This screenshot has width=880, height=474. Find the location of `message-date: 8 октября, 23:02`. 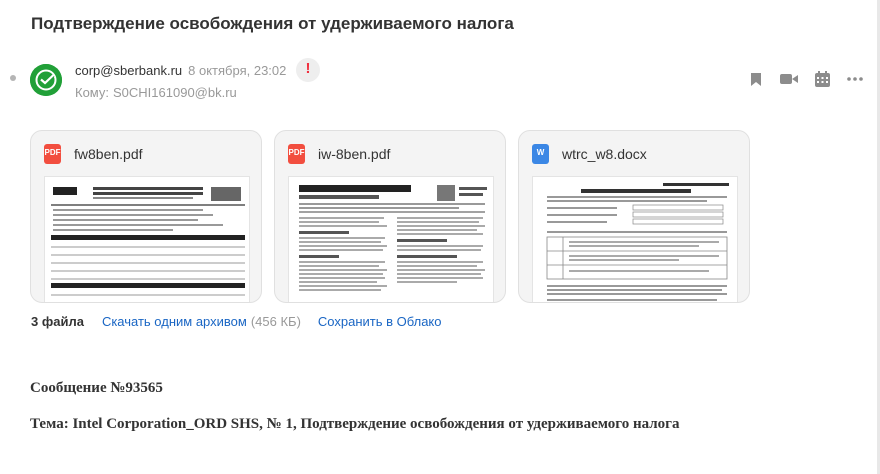

message-date: 8 октября, 23:02 is located at coordinates (237, 70).